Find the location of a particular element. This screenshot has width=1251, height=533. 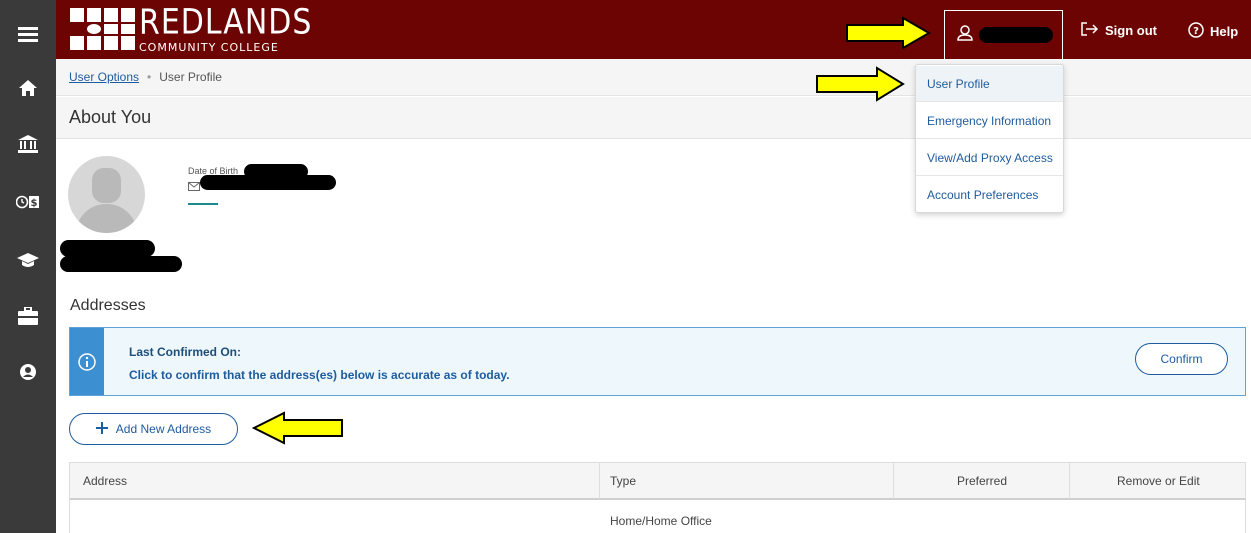

menu-item-emergency-information: Emergency Information is located at coordinates (989, 121).